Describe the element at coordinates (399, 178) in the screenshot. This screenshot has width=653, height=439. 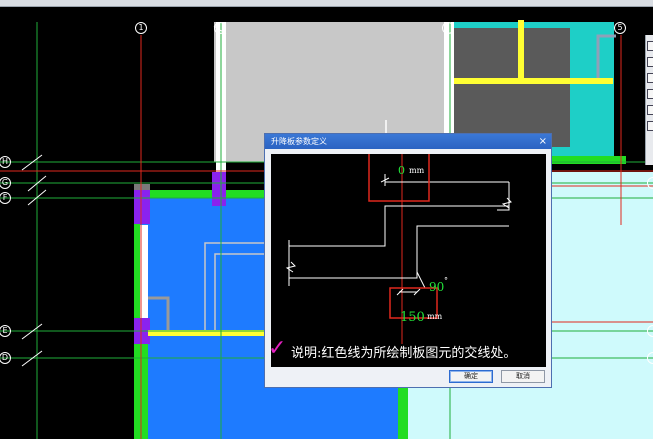
I see `highlight-box-top` at that location.